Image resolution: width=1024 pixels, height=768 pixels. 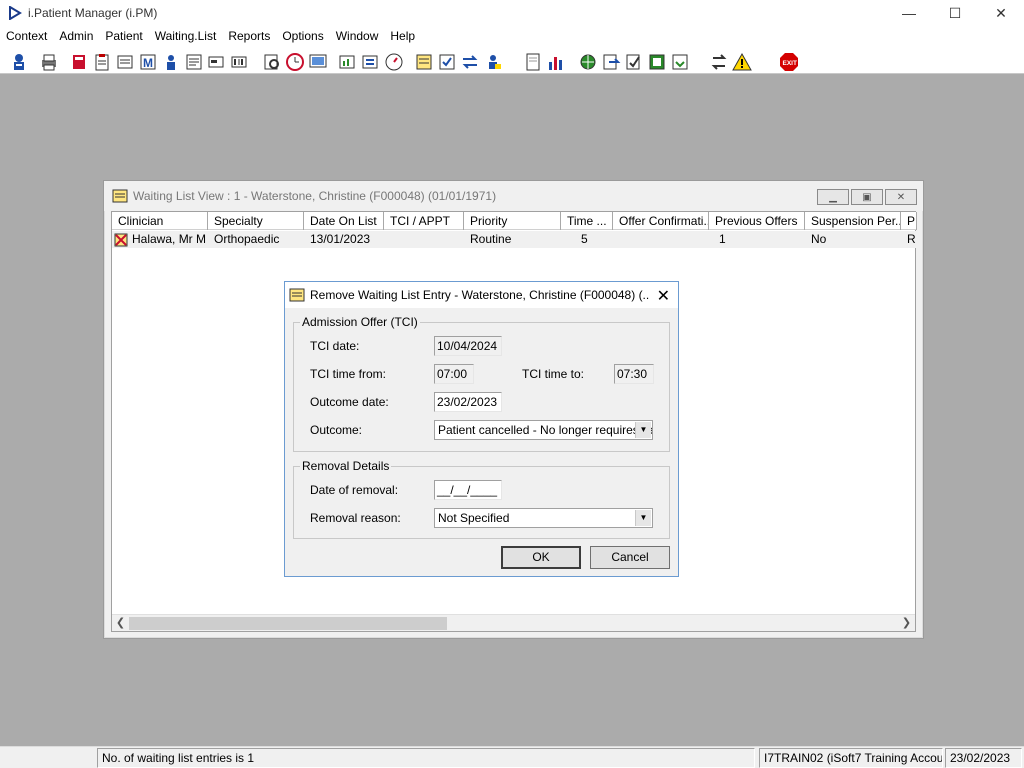 I want to click on doc-tick-icon, so click(x=633, y=61).